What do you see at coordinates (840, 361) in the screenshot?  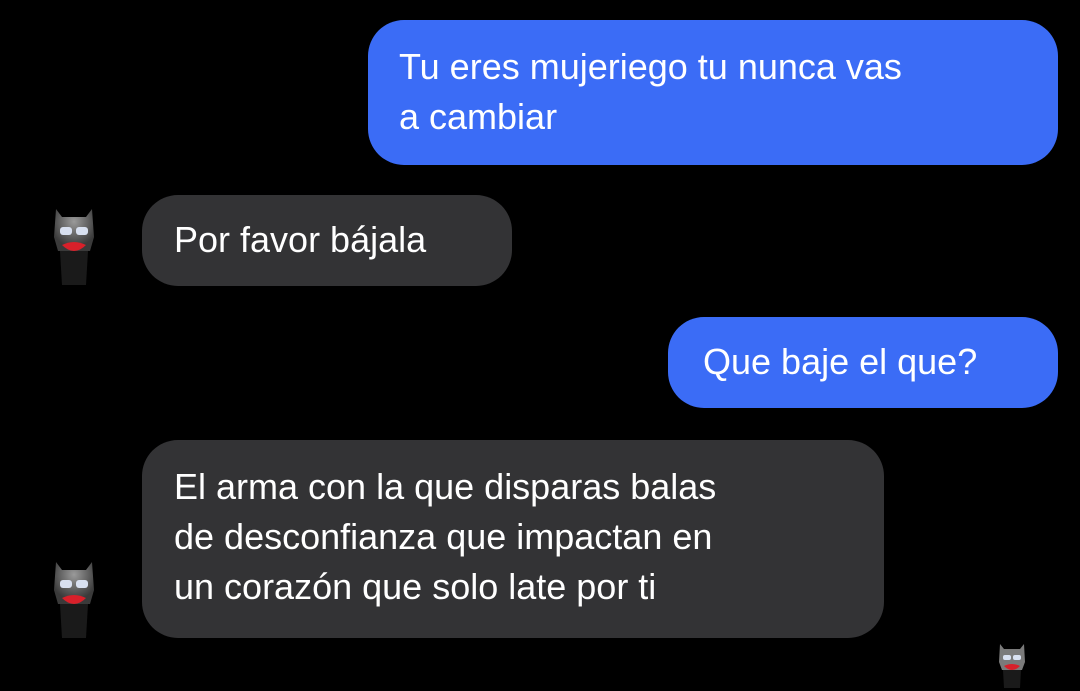 I see `message-text-line: Que baje el que?` at bounding box center [840, 361].